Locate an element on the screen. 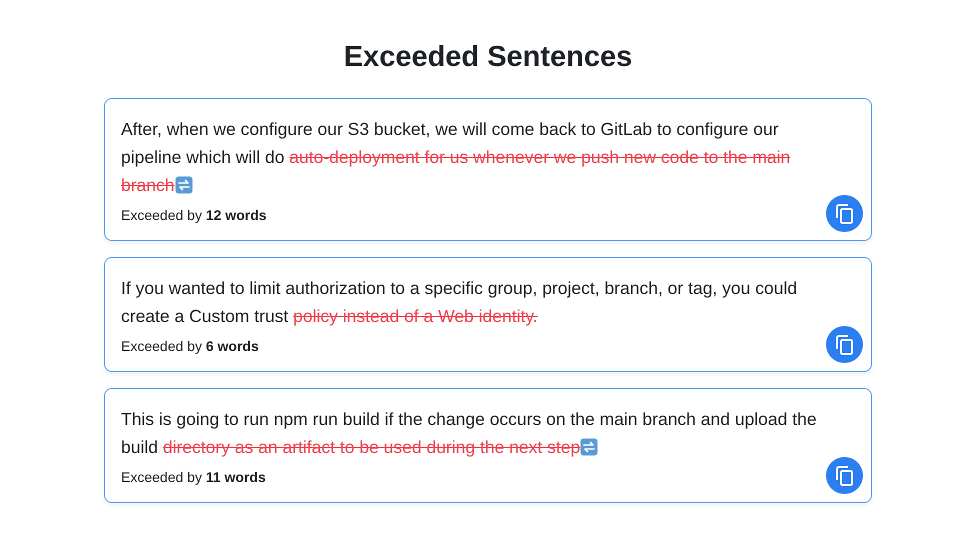  exceeded-count: Exceeded by 11 words is located at coordinates (193, 477).